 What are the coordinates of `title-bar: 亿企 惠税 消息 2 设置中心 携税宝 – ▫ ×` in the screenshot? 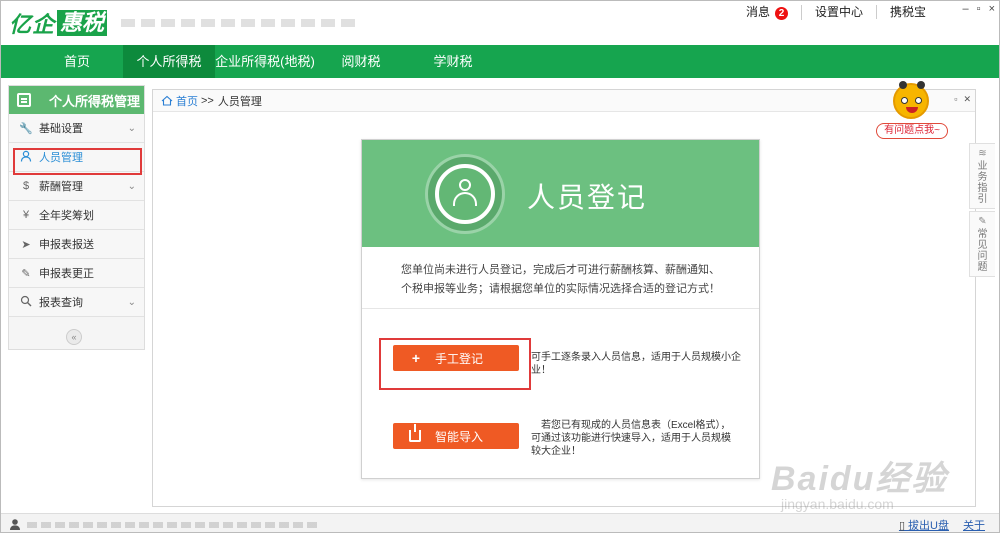 It's located at (500, 23).